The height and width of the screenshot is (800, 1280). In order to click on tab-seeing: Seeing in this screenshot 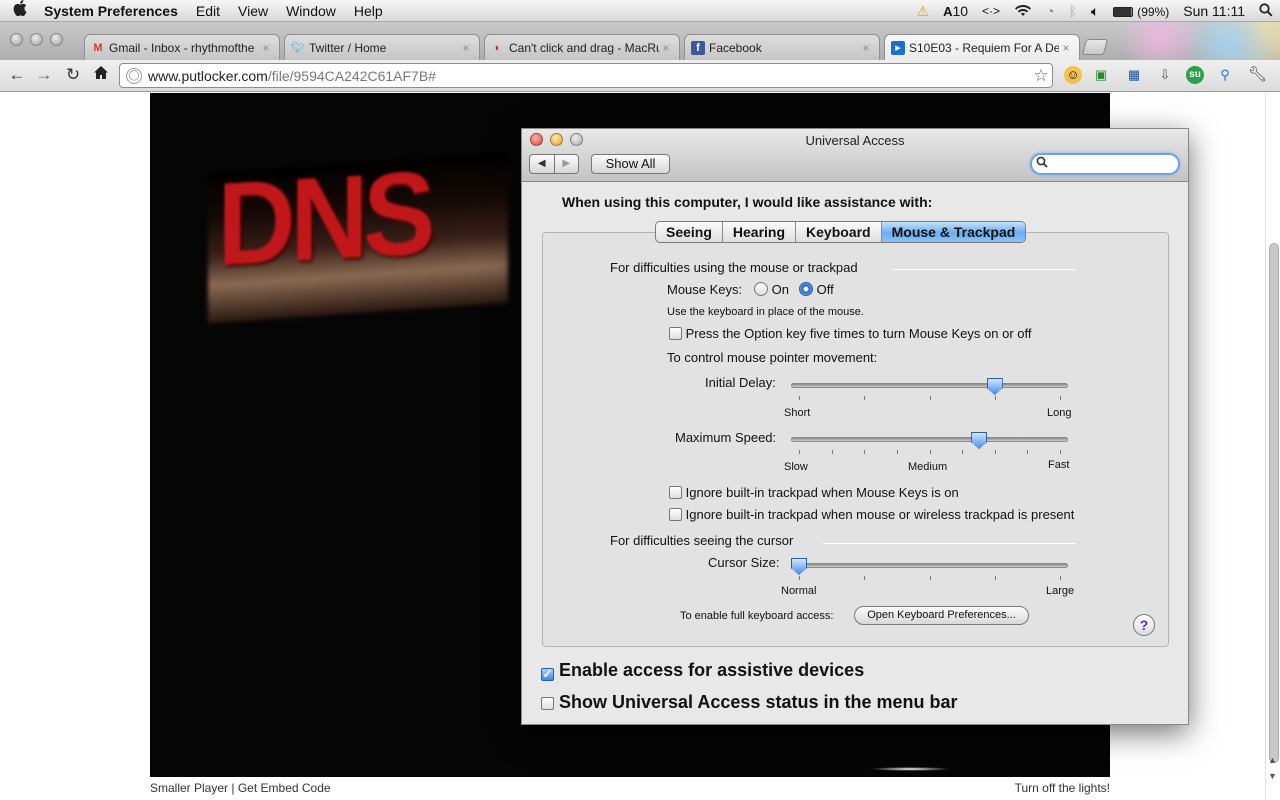, I will do `click(689, 232)`.